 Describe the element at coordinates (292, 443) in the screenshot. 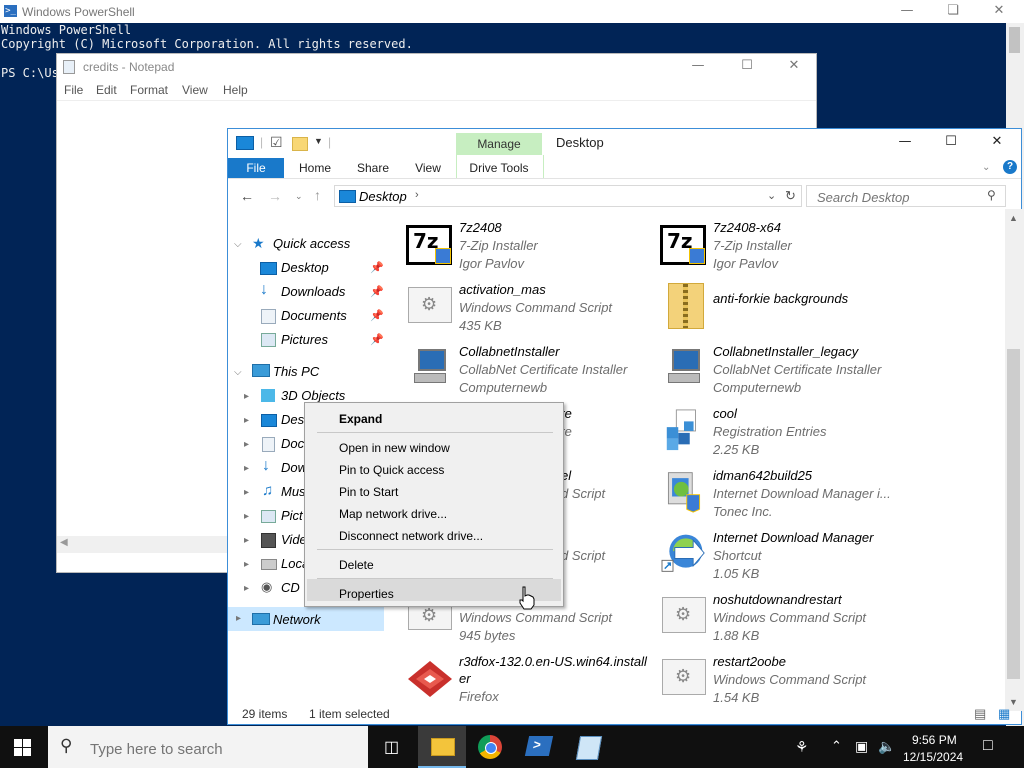

I see `nav-documents-pc: Doc` at that location.